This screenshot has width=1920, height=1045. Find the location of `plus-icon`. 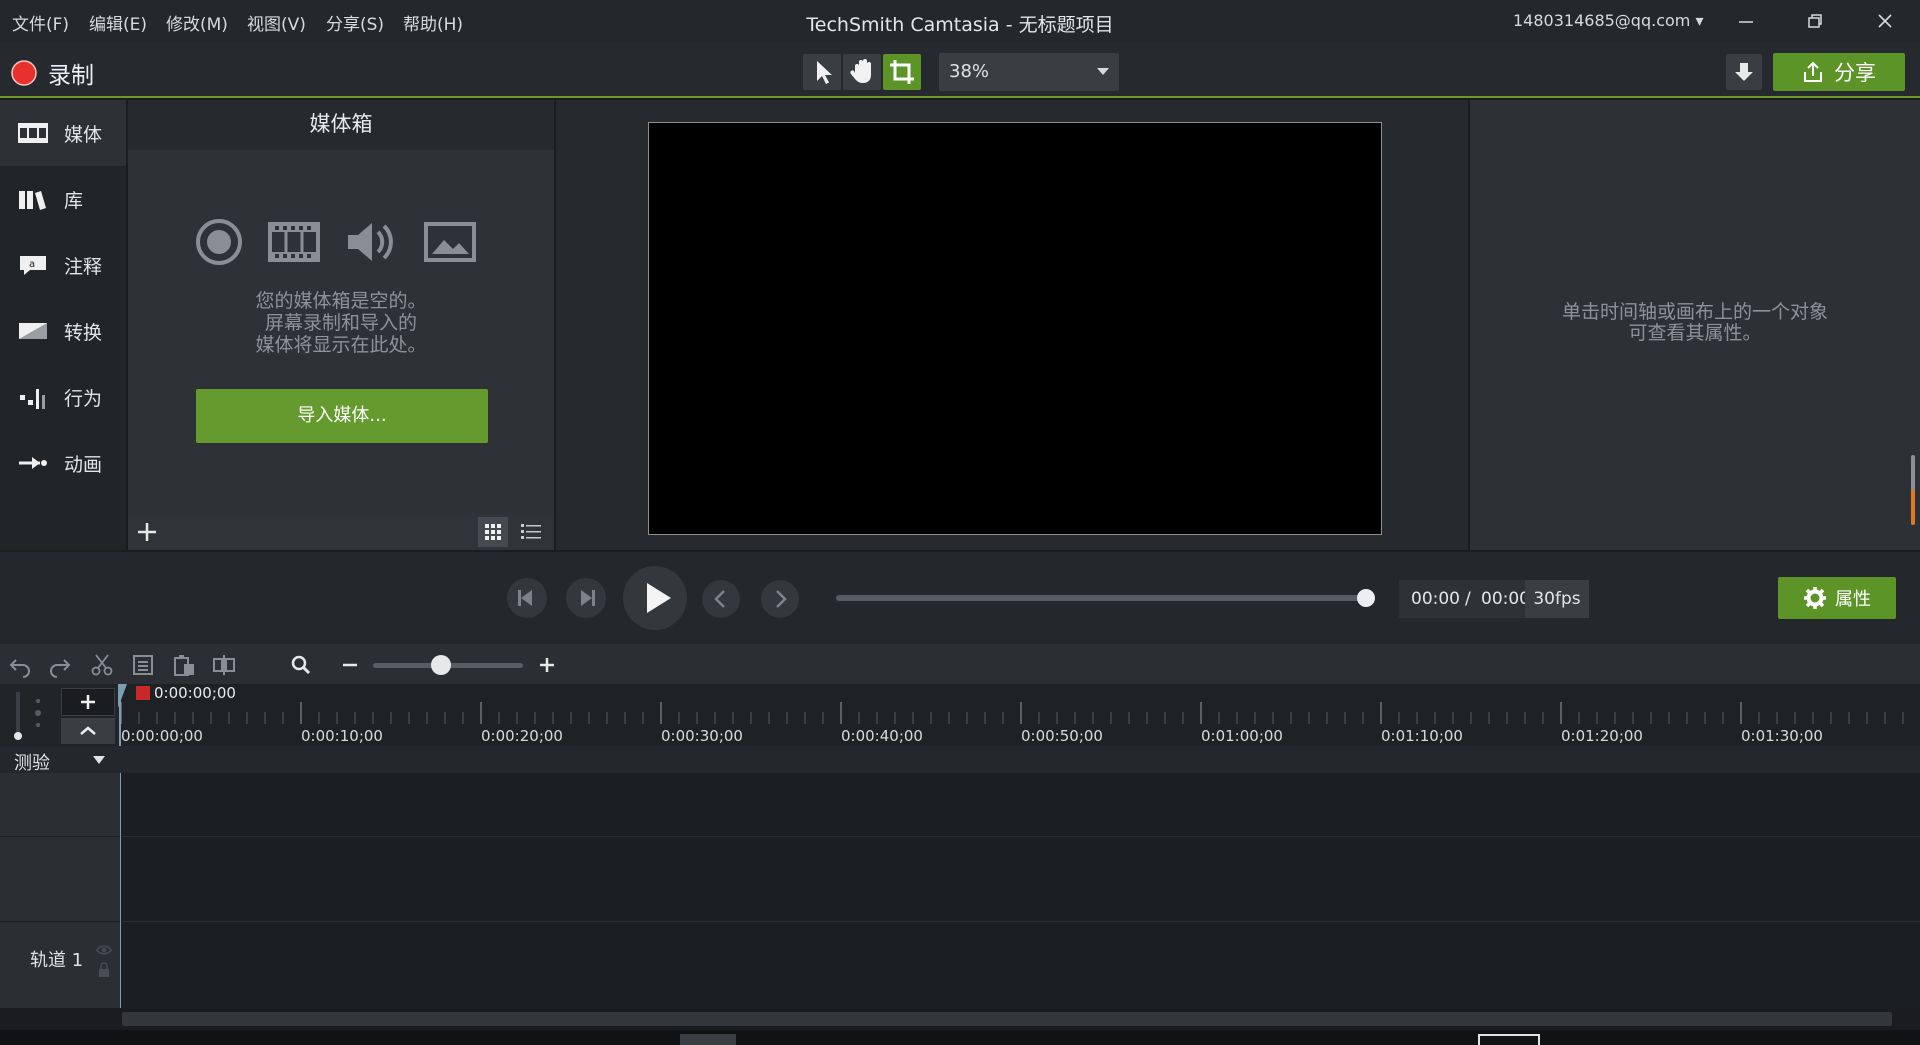

plus-icon is located at coordinates (88, 702).